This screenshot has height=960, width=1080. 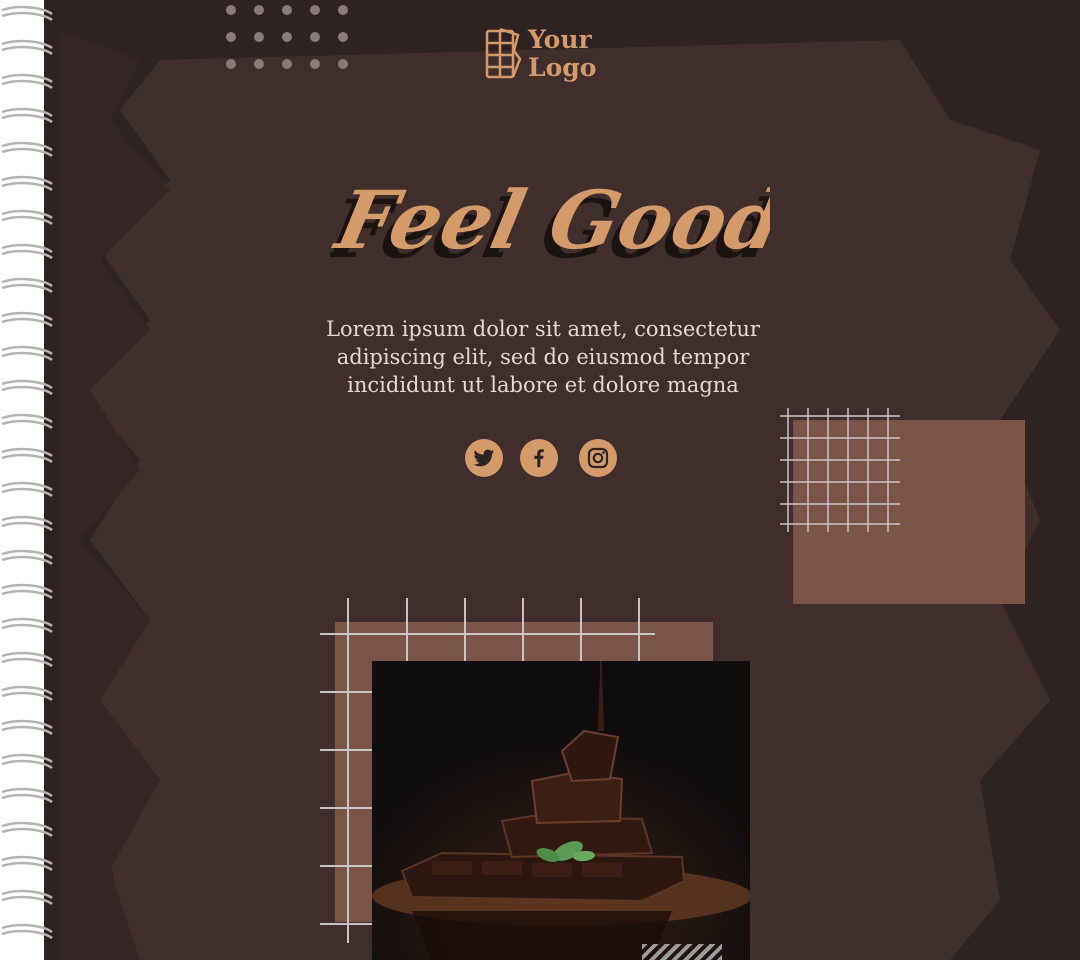 What do you see at coordinates (503, 53) in the screenshot?
I see `chocolate-bar-icon` at bounding box center [503, 53].